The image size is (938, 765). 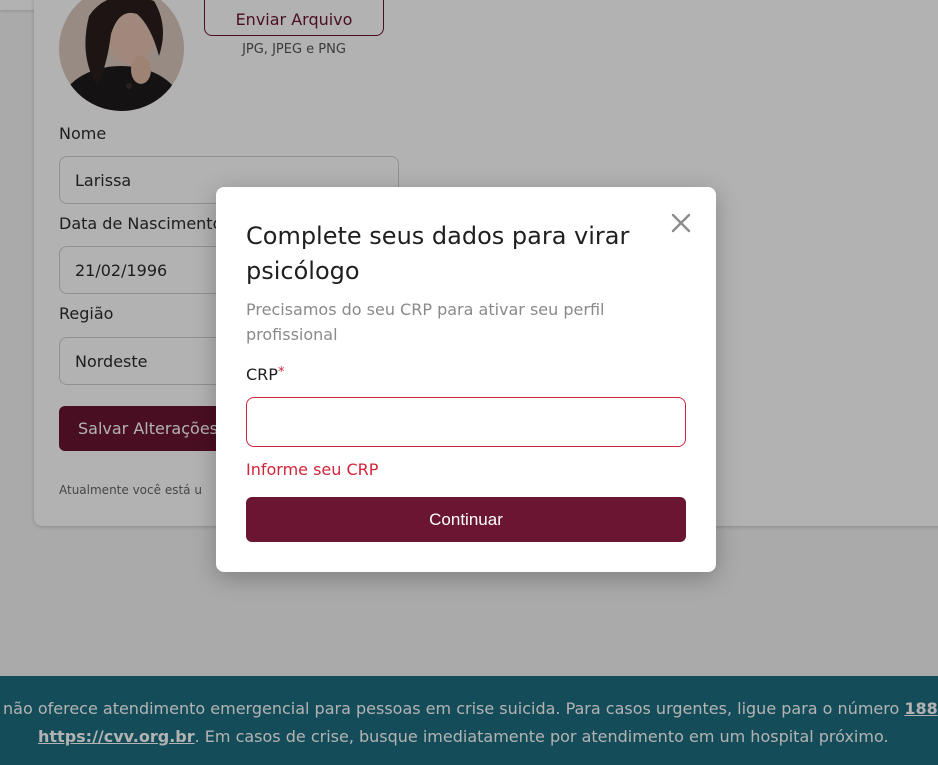 What do you see at coordinates (438, 253) in the screenshot?
I see `modal-title: Complete seus dados para virar psicólogo` at bounding box center [438, 253].